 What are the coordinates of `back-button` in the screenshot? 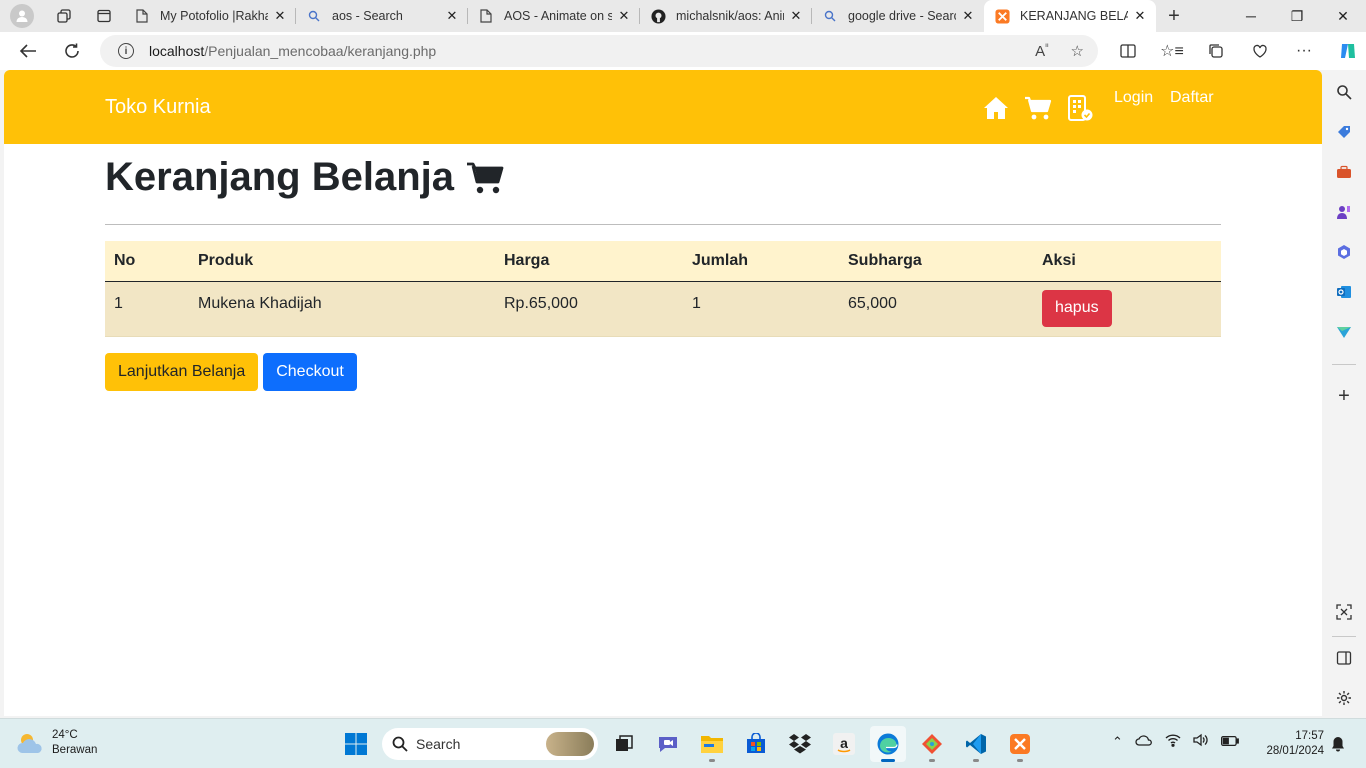 It's located at (28, 51).